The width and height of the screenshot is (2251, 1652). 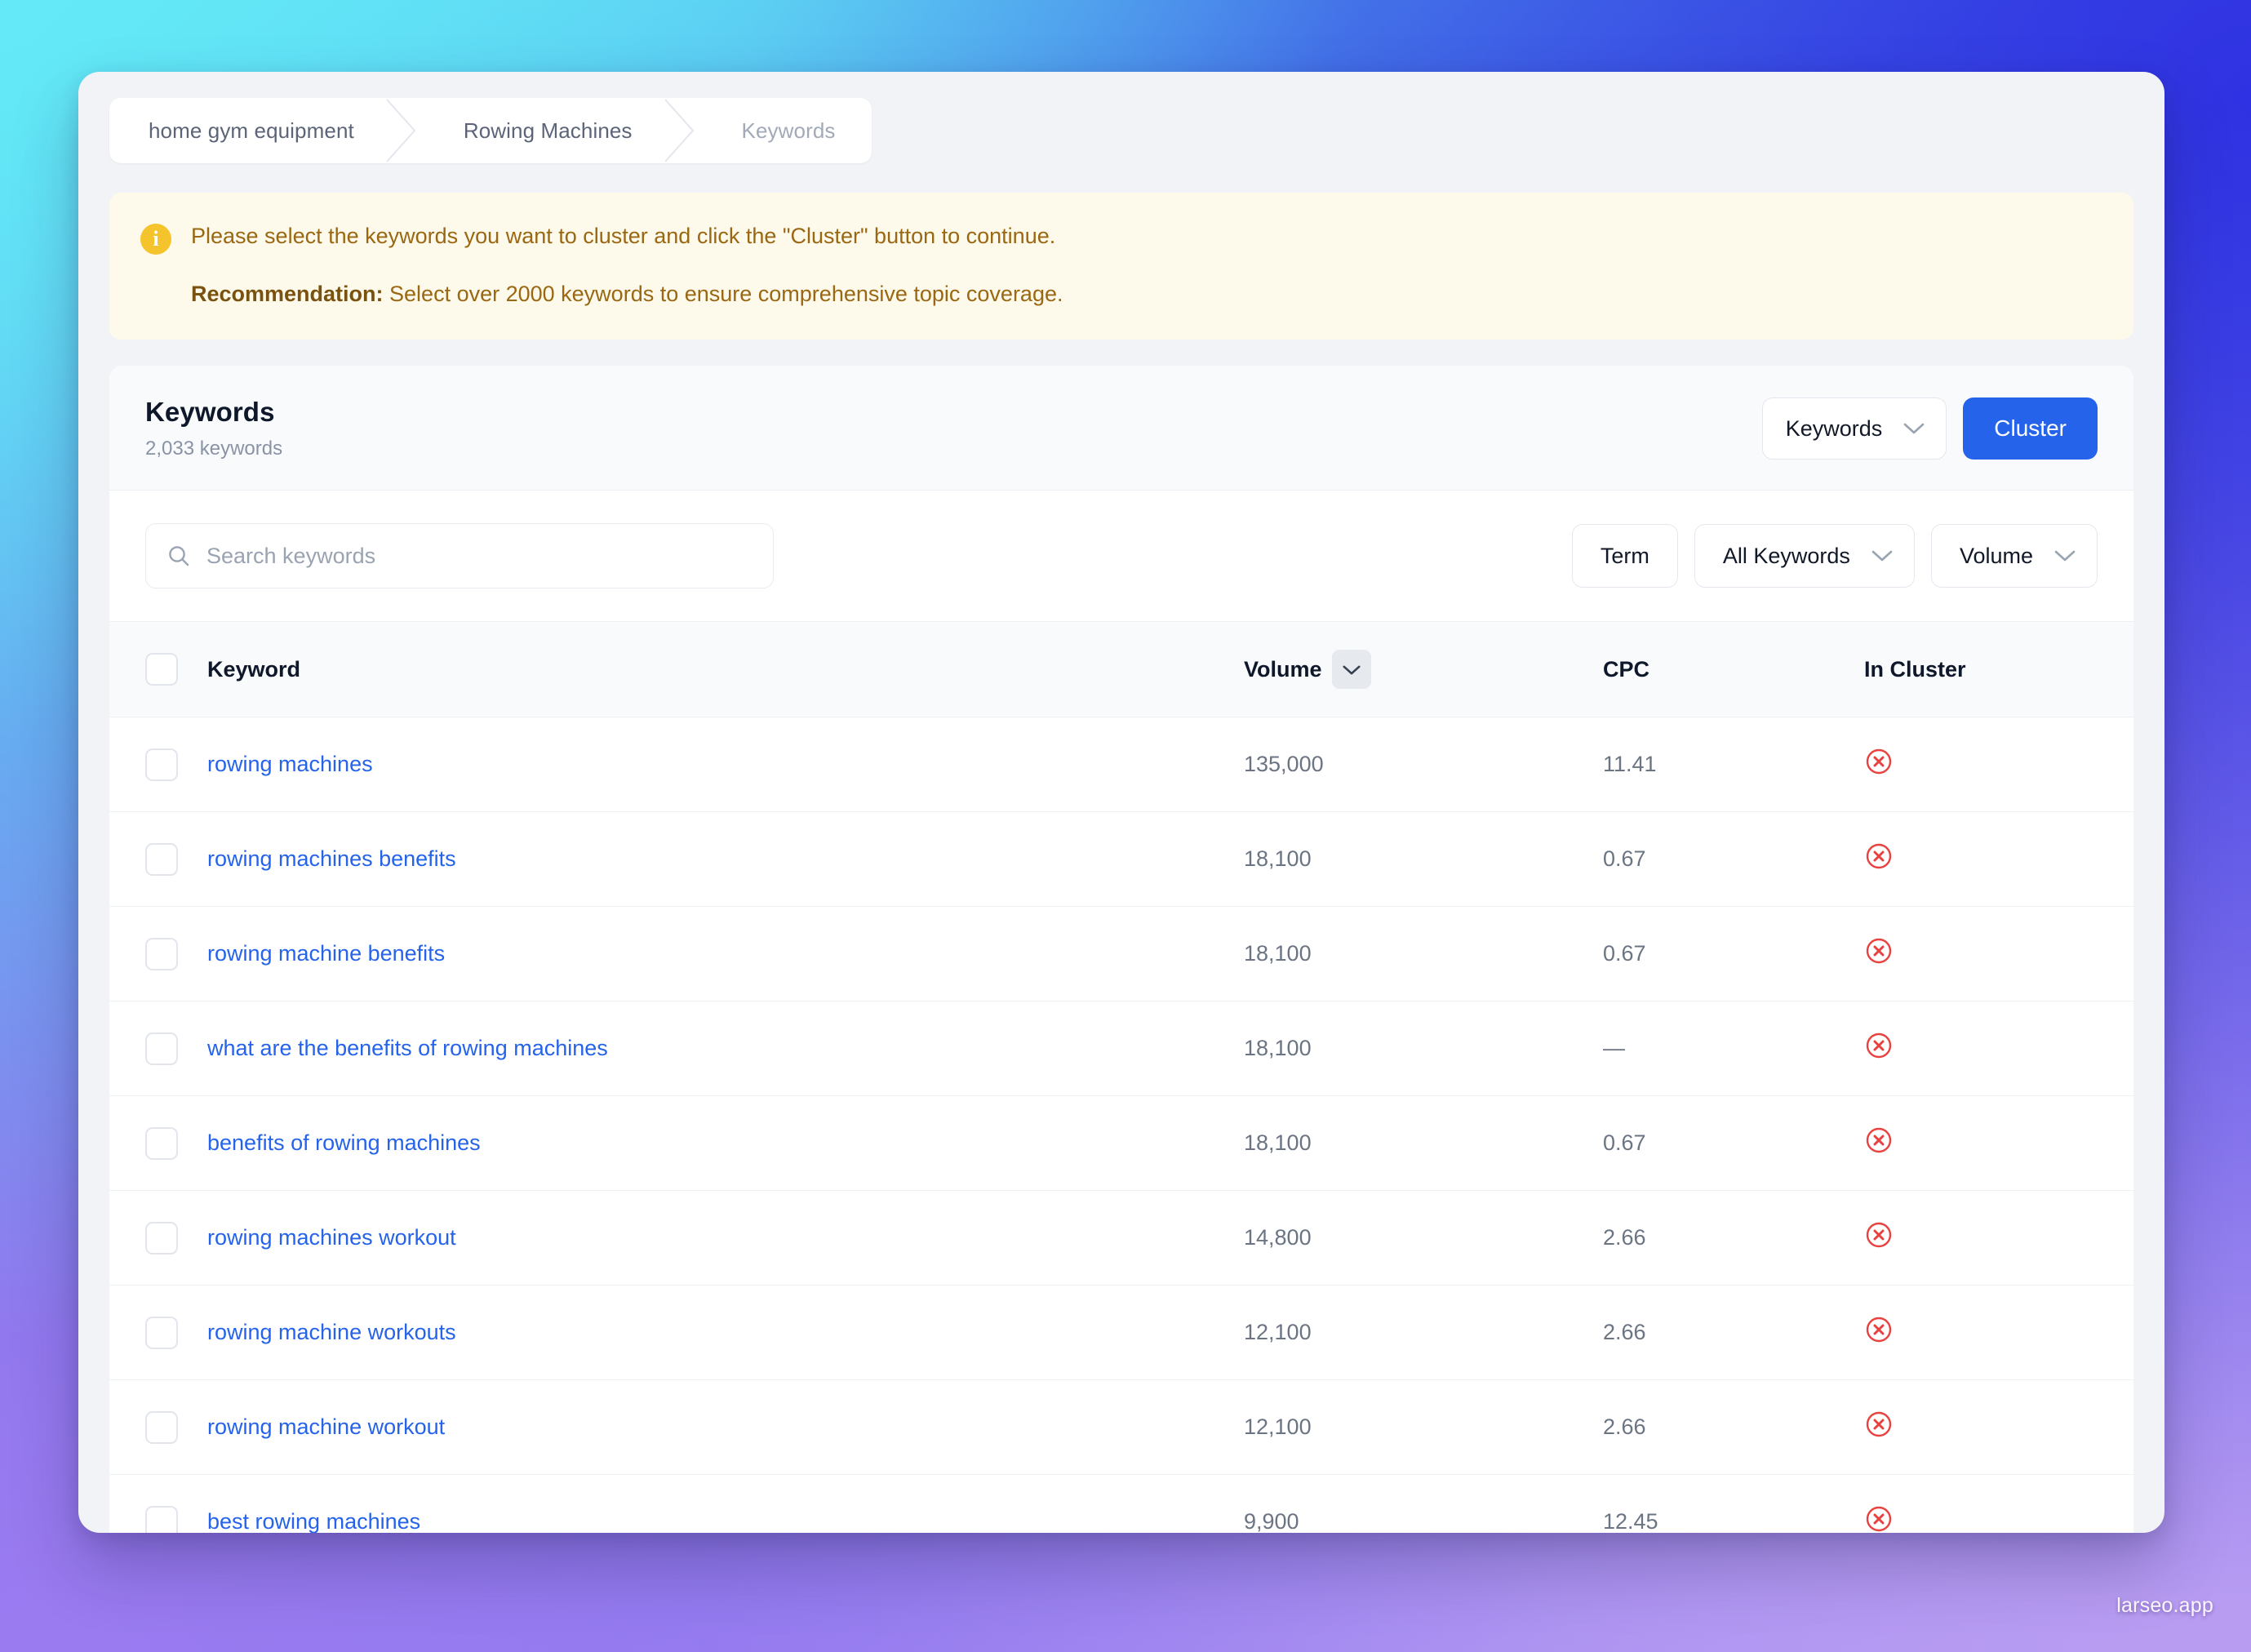 What do you see at coordinates (1121, 428) in the screenshot?
I see `panel-header: Keywords 2,033 keywords Keywords Cluster` at bounding box center [1121, 428].